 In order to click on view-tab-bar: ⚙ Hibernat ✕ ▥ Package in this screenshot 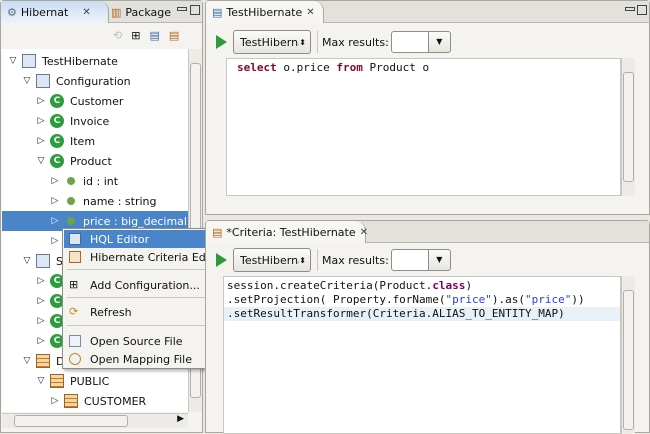, I will do `click(101, 12)`.